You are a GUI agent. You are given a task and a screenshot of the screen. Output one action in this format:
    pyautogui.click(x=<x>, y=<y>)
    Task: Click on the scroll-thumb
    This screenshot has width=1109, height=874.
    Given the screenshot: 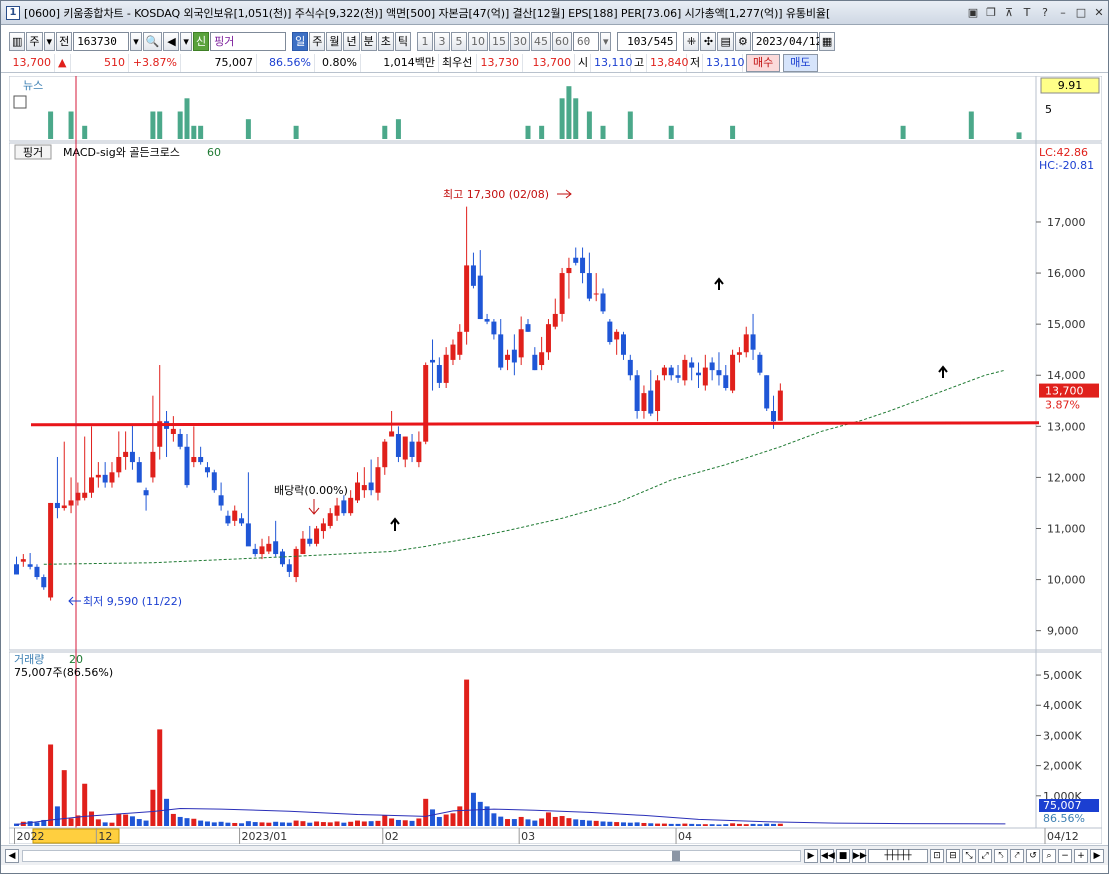 What is the action you would take?
    pyautogui.click(x=676, y=855)
    